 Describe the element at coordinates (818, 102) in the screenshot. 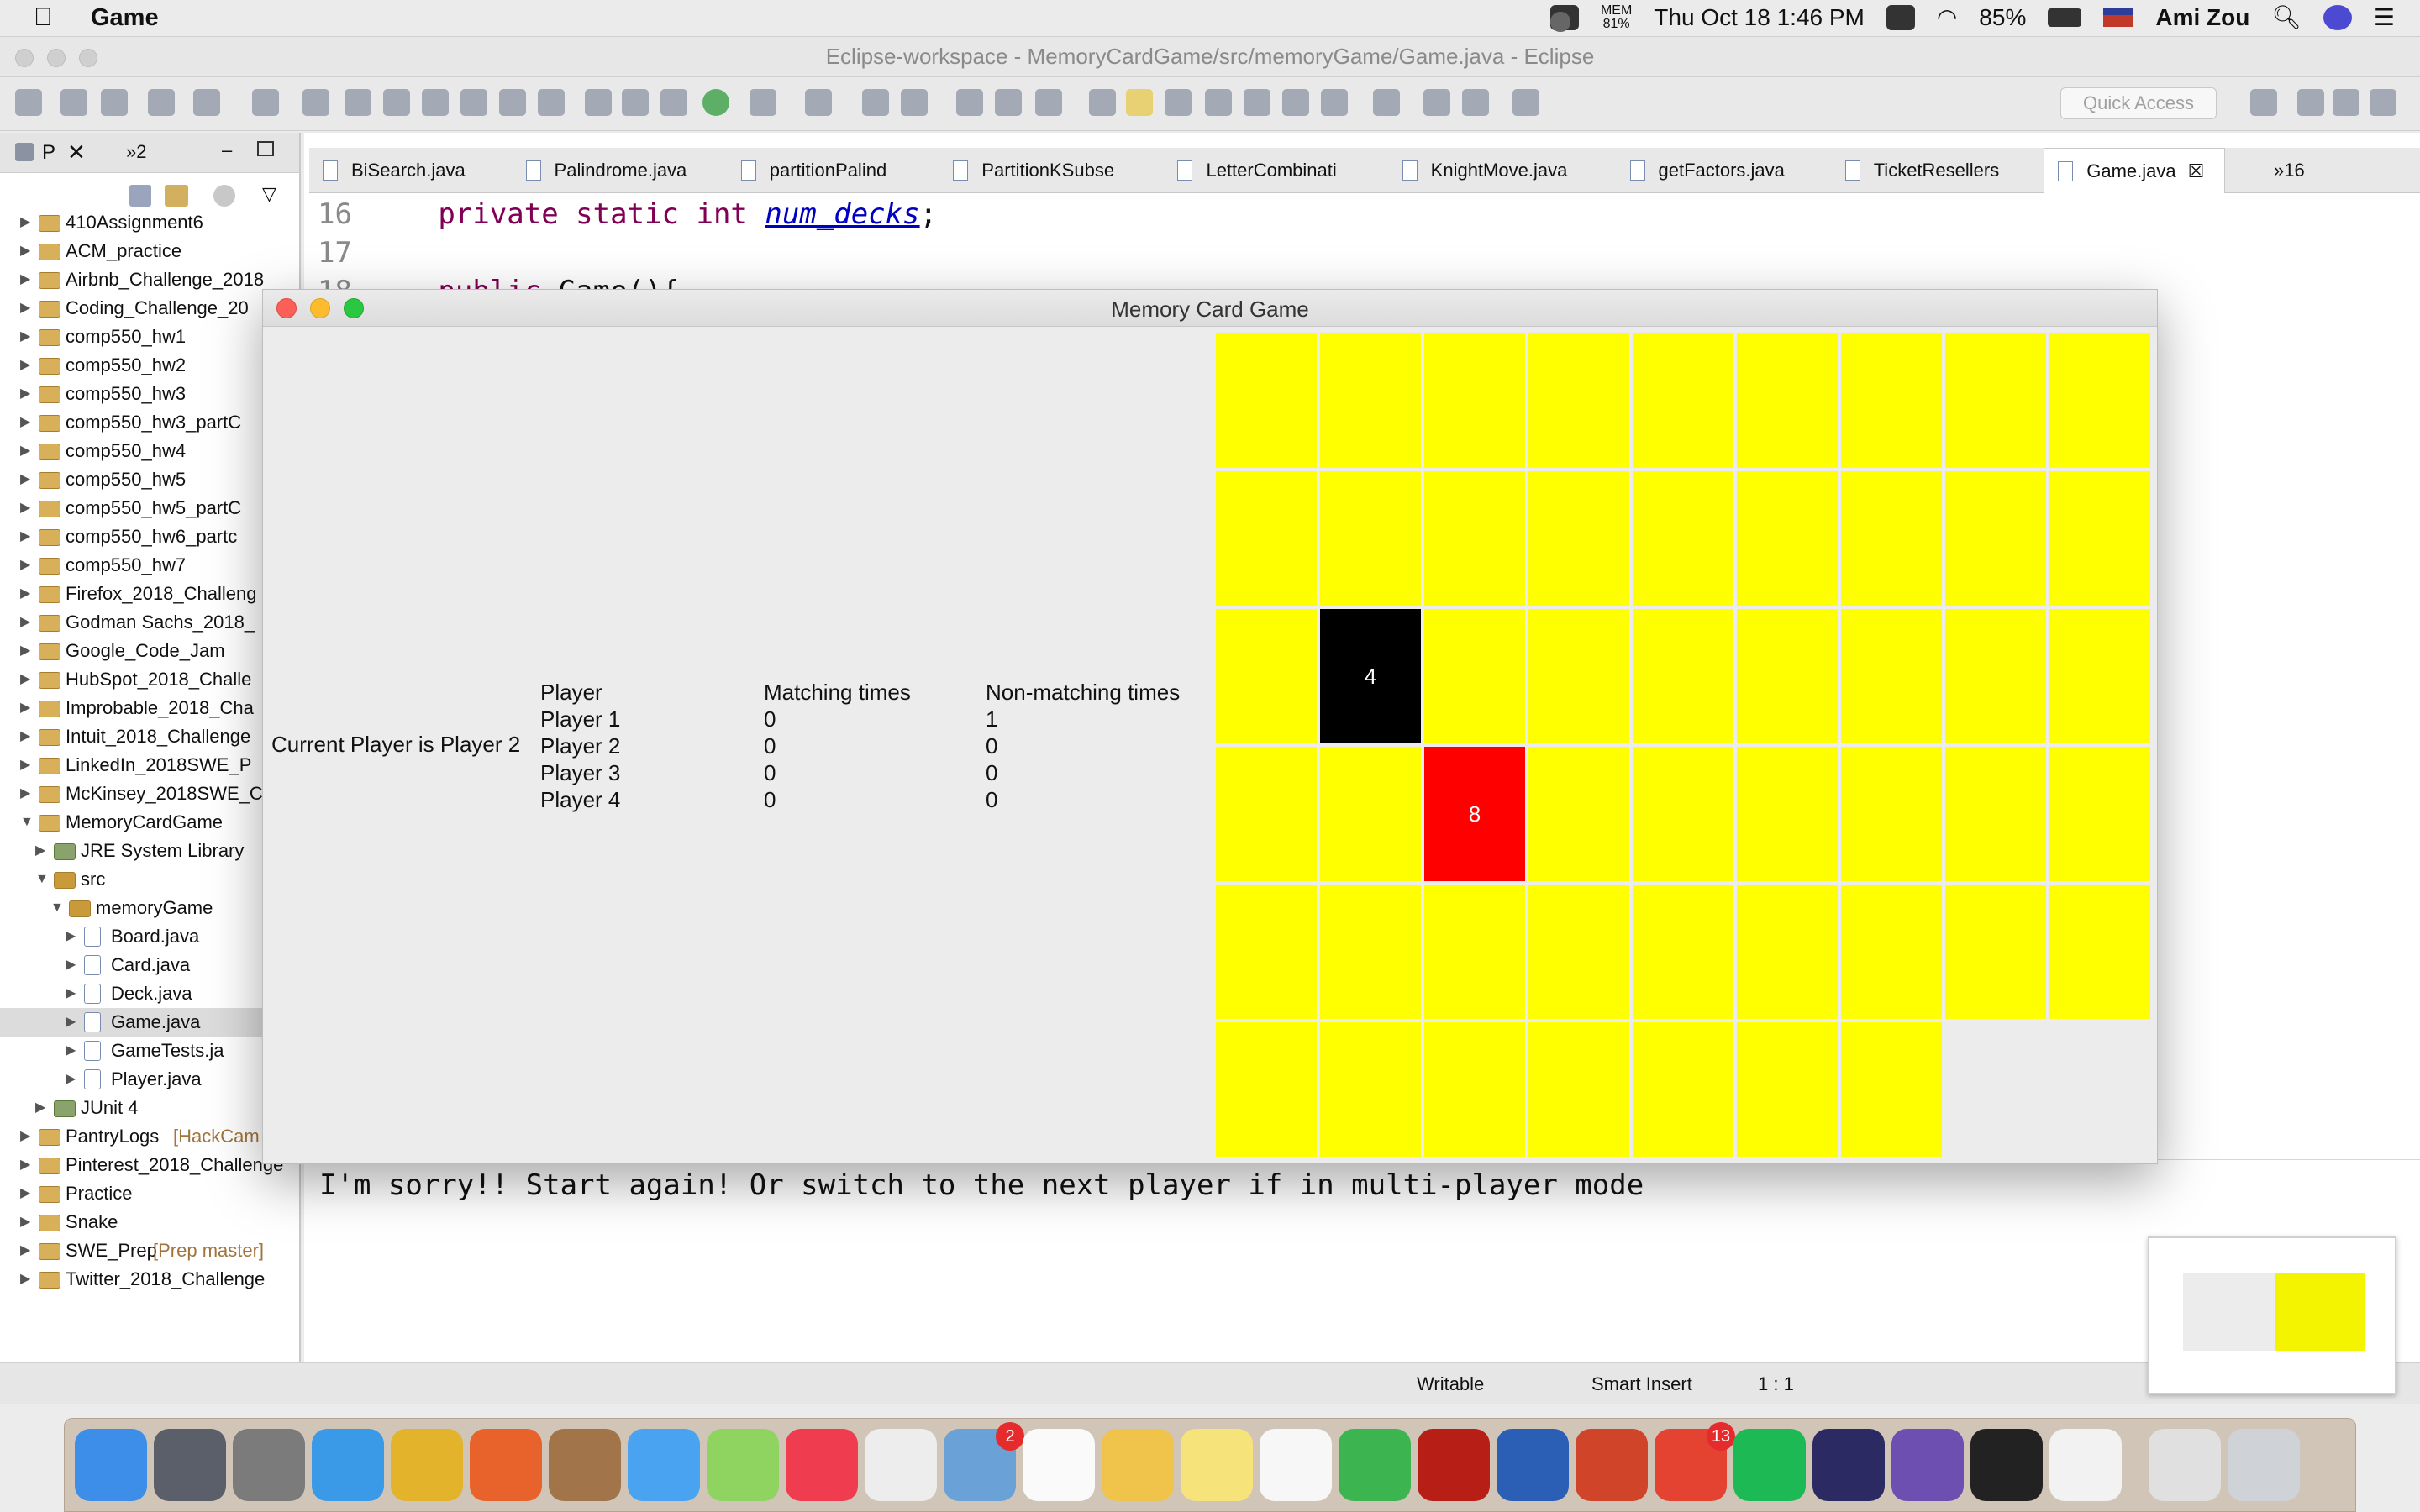

I see `external-tools-icon` at that location.